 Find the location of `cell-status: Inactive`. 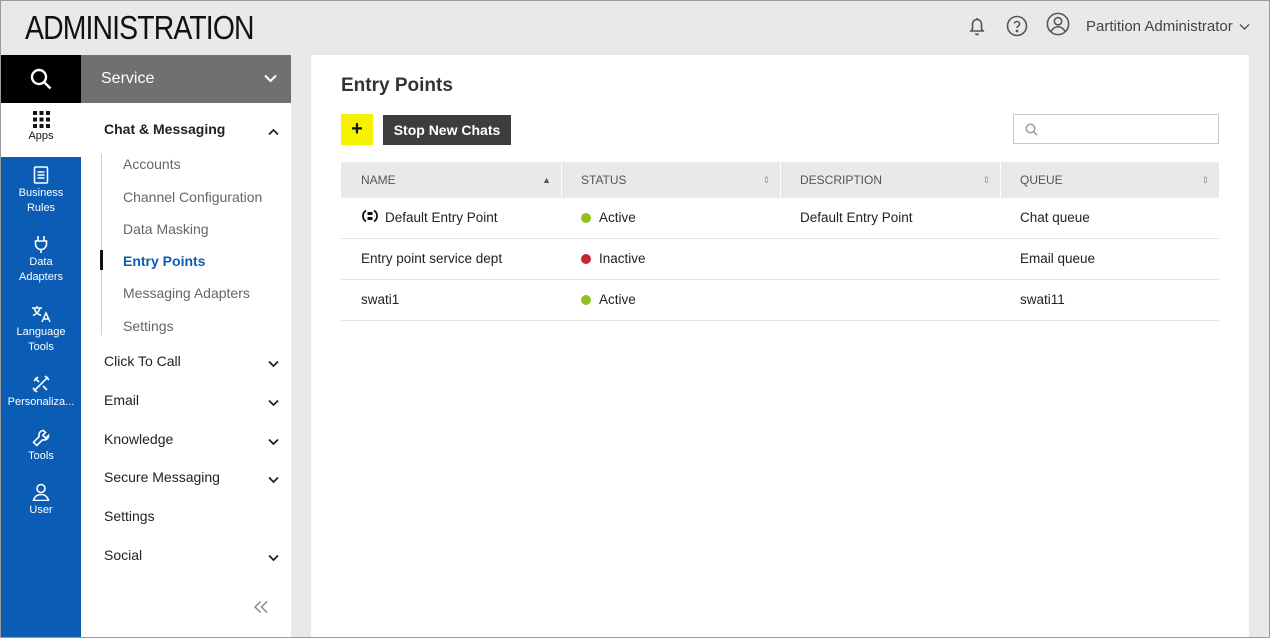

cell-status: Inactive is located at coordinates (613, 259).